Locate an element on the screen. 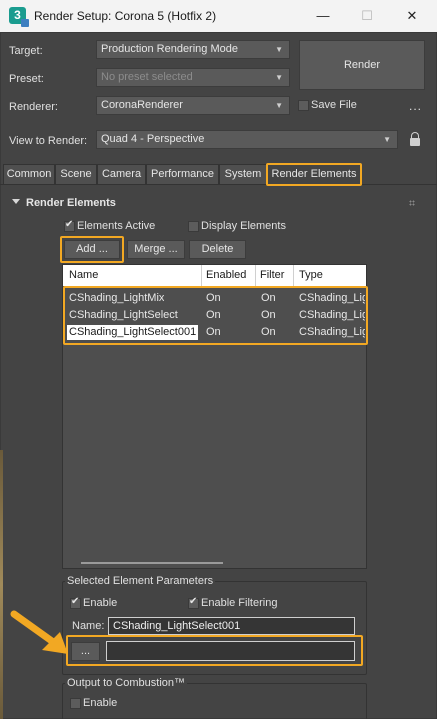 This screenshot has height=719, width=437. tab-performance: Performance is located at coordinates (182, 174).